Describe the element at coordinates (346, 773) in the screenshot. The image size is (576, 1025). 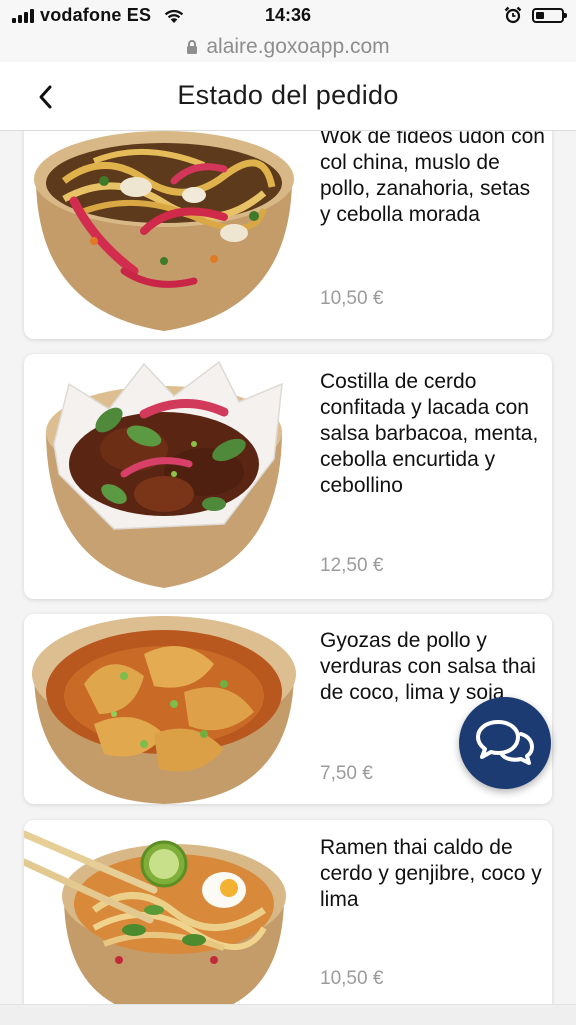
I see `item-price: 7,50 €` at that location.